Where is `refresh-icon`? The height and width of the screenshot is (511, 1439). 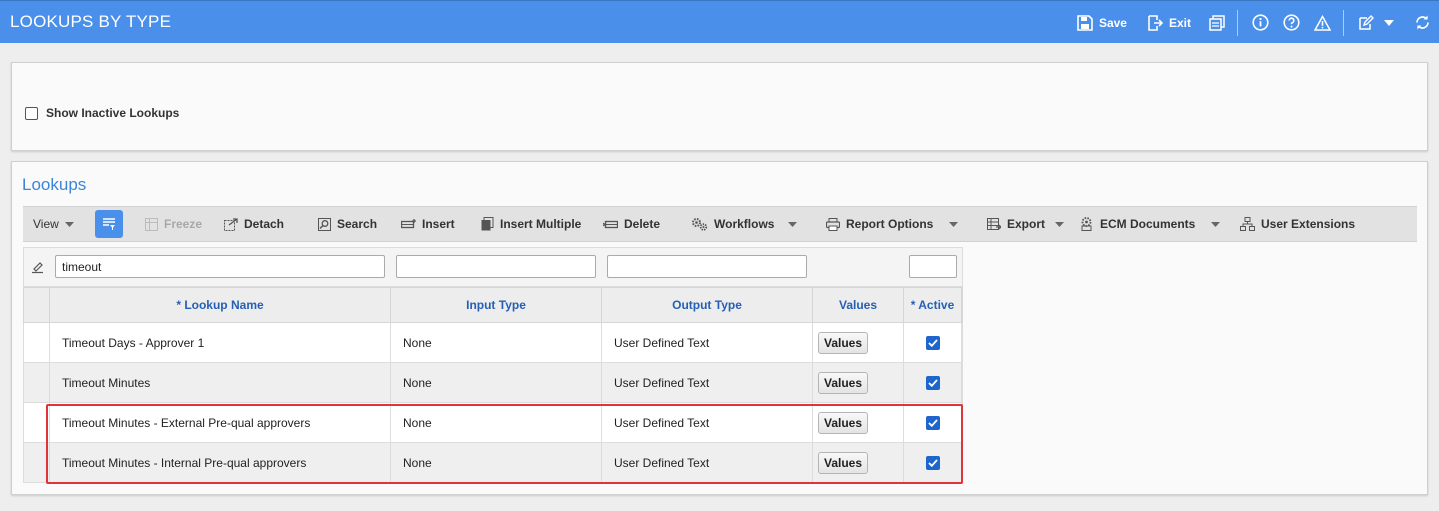
refresh-icon is located at coordinates (1422, 22).